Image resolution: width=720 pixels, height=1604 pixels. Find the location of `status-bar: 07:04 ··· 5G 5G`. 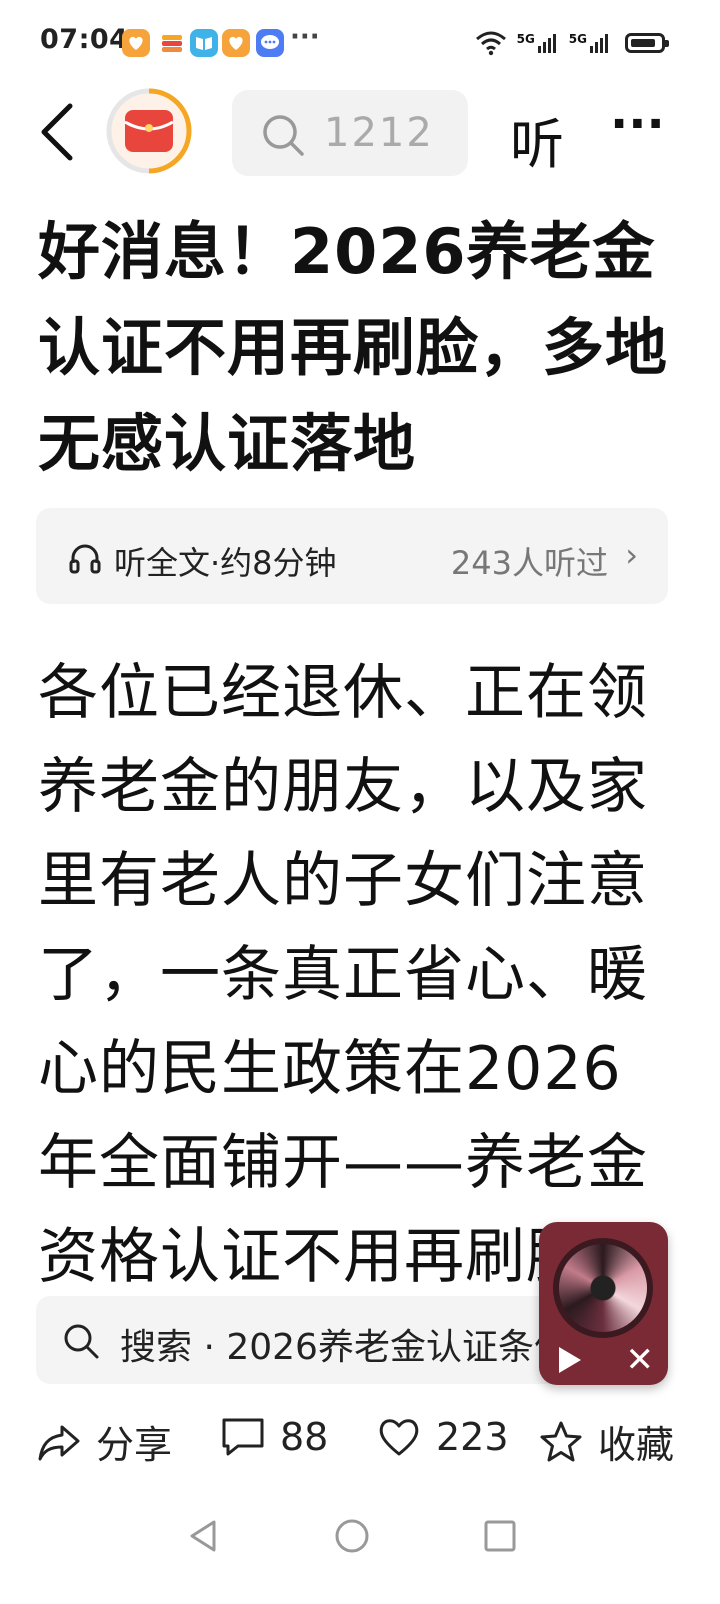

status-bar: 07:04 ··· 5G 5G is located at coordinates (360, 42).